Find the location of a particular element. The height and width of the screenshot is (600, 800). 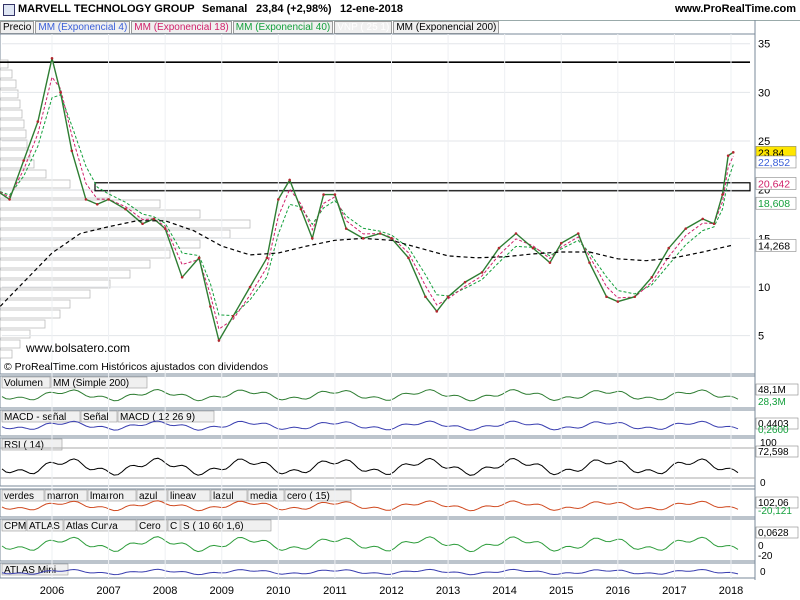

x-tick-label: 2006 is located at coordinates (52, 591).